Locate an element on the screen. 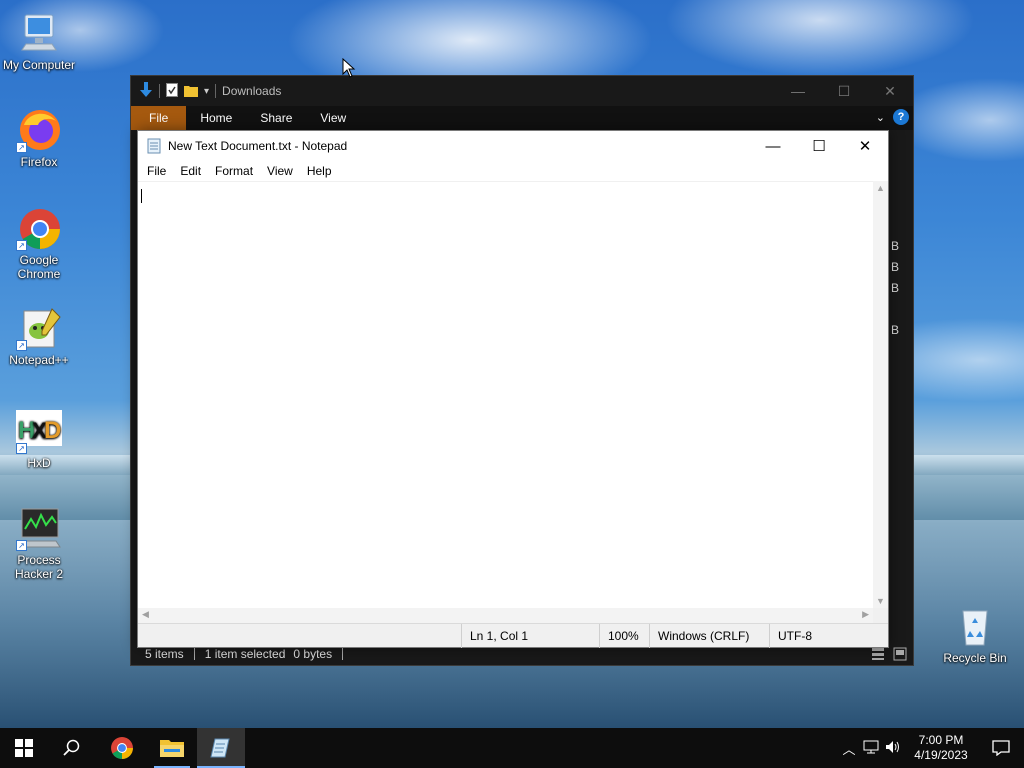 The image size is (1024, 768). desktop-icon-recycle-bin: Recycle Bin is located at coordinates (975, 634).